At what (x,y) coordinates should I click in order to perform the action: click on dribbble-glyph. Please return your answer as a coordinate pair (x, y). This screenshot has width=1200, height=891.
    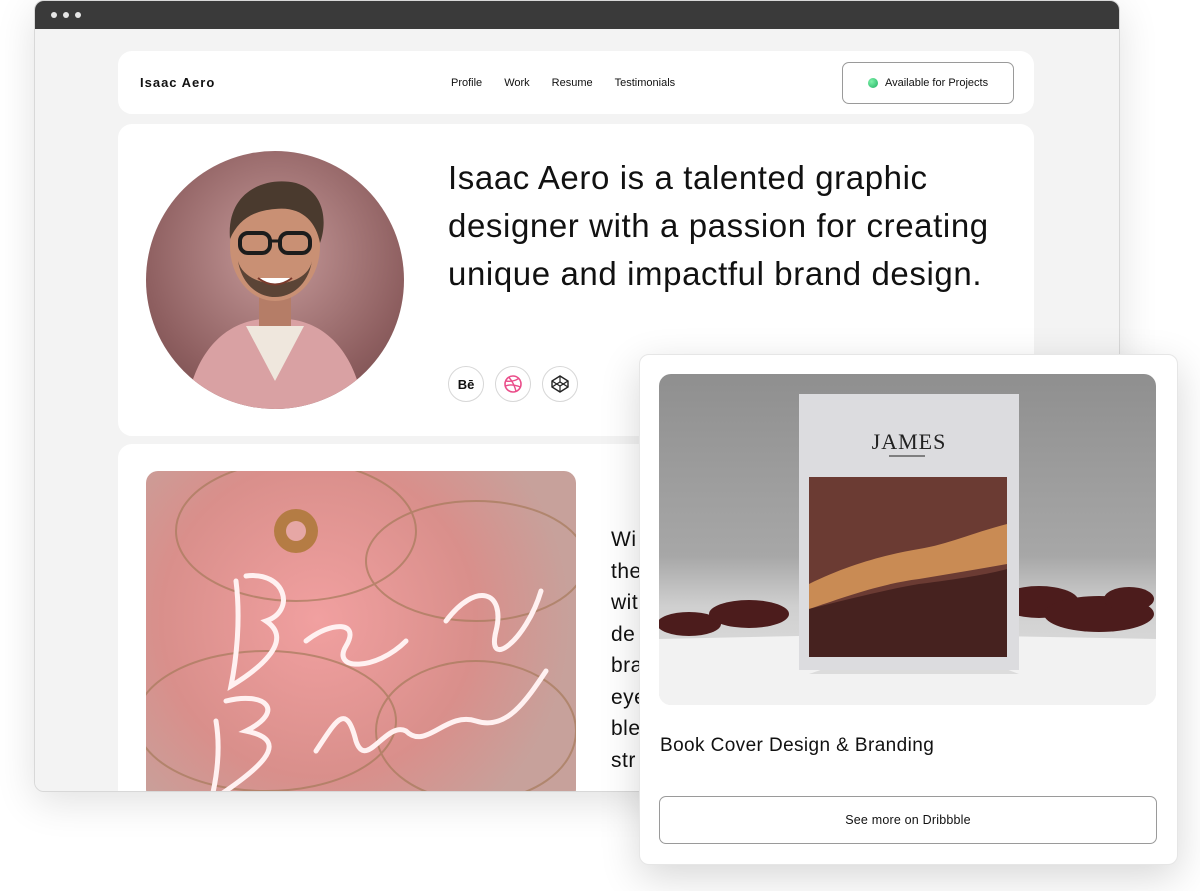
    Looking at the image, I should click on (513, 384).